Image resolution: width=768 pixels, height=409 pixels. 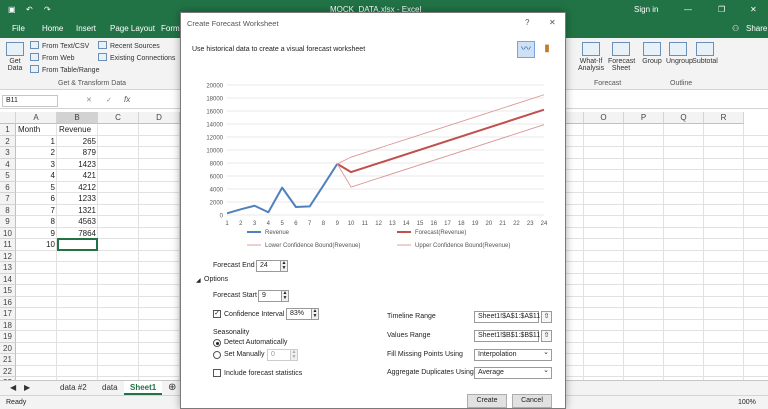 What do you see at coordinates (77, 188) in the screenshot?
I see `cell-revenue: 4212` at bounding box center [77, 188].